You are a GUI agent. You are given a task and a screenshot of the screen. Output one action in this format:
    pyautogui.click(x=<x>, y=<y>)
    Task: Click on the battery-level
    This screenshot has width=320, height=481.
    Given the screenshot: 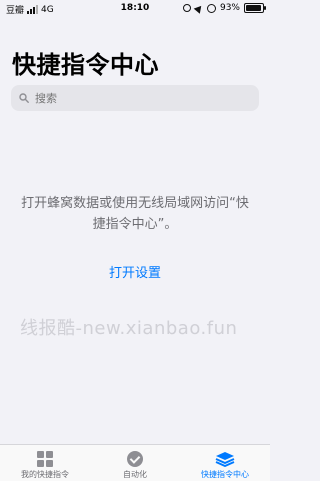 What is the action you would take?
    pyautogui.click(x=253, y=8)
    